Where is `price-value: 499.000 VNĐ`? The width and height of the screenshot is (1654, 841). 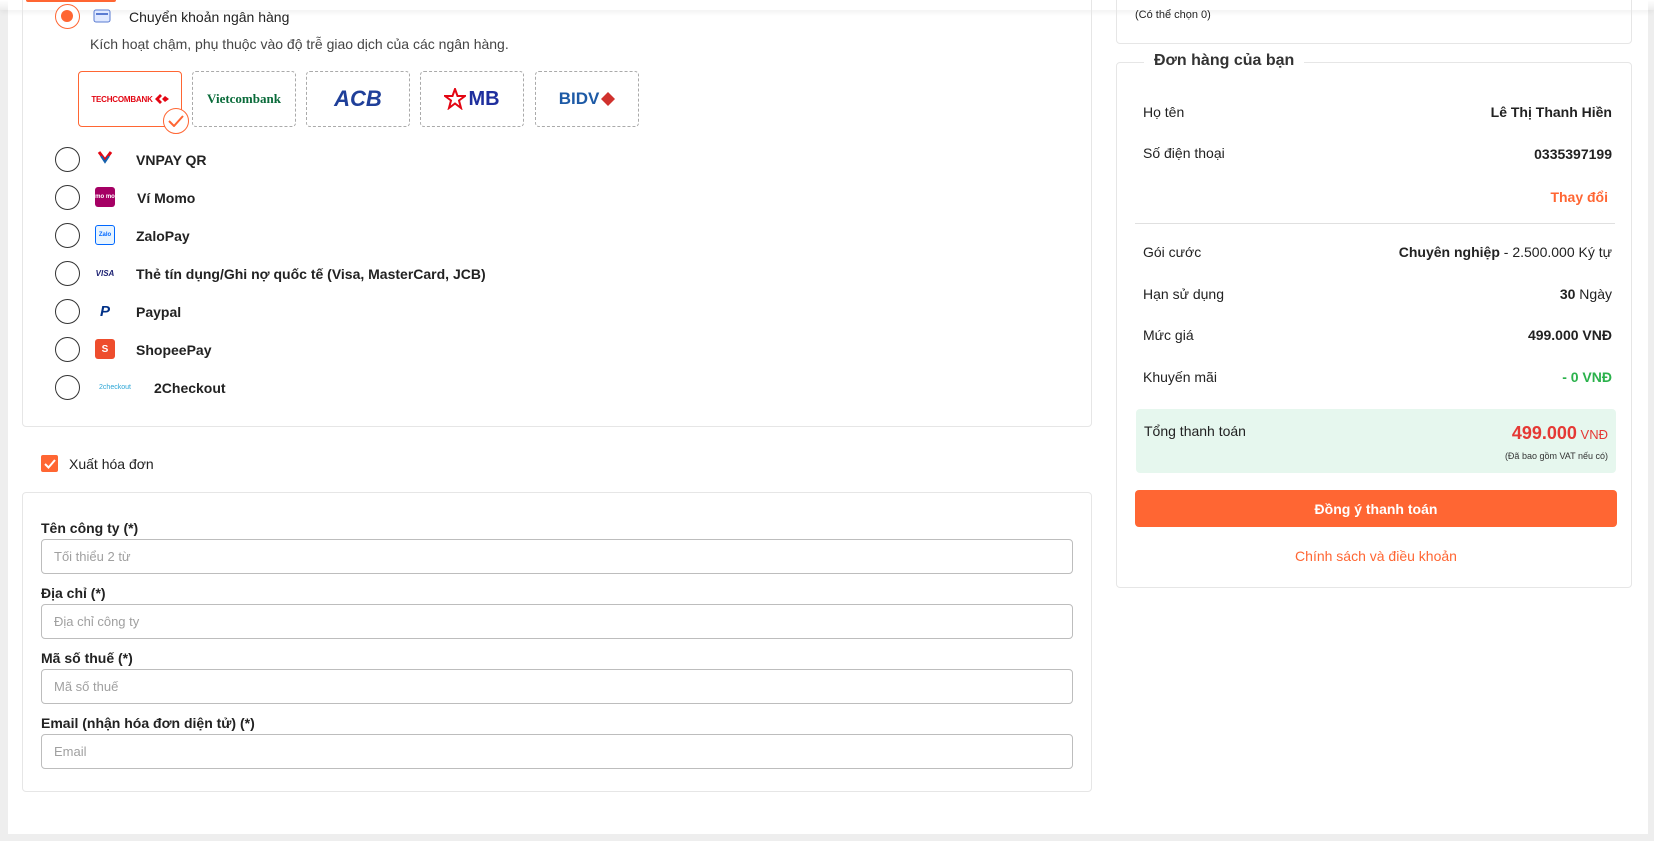 price-value: 499.000 VNĐ is located at coordinates (1569, 335).